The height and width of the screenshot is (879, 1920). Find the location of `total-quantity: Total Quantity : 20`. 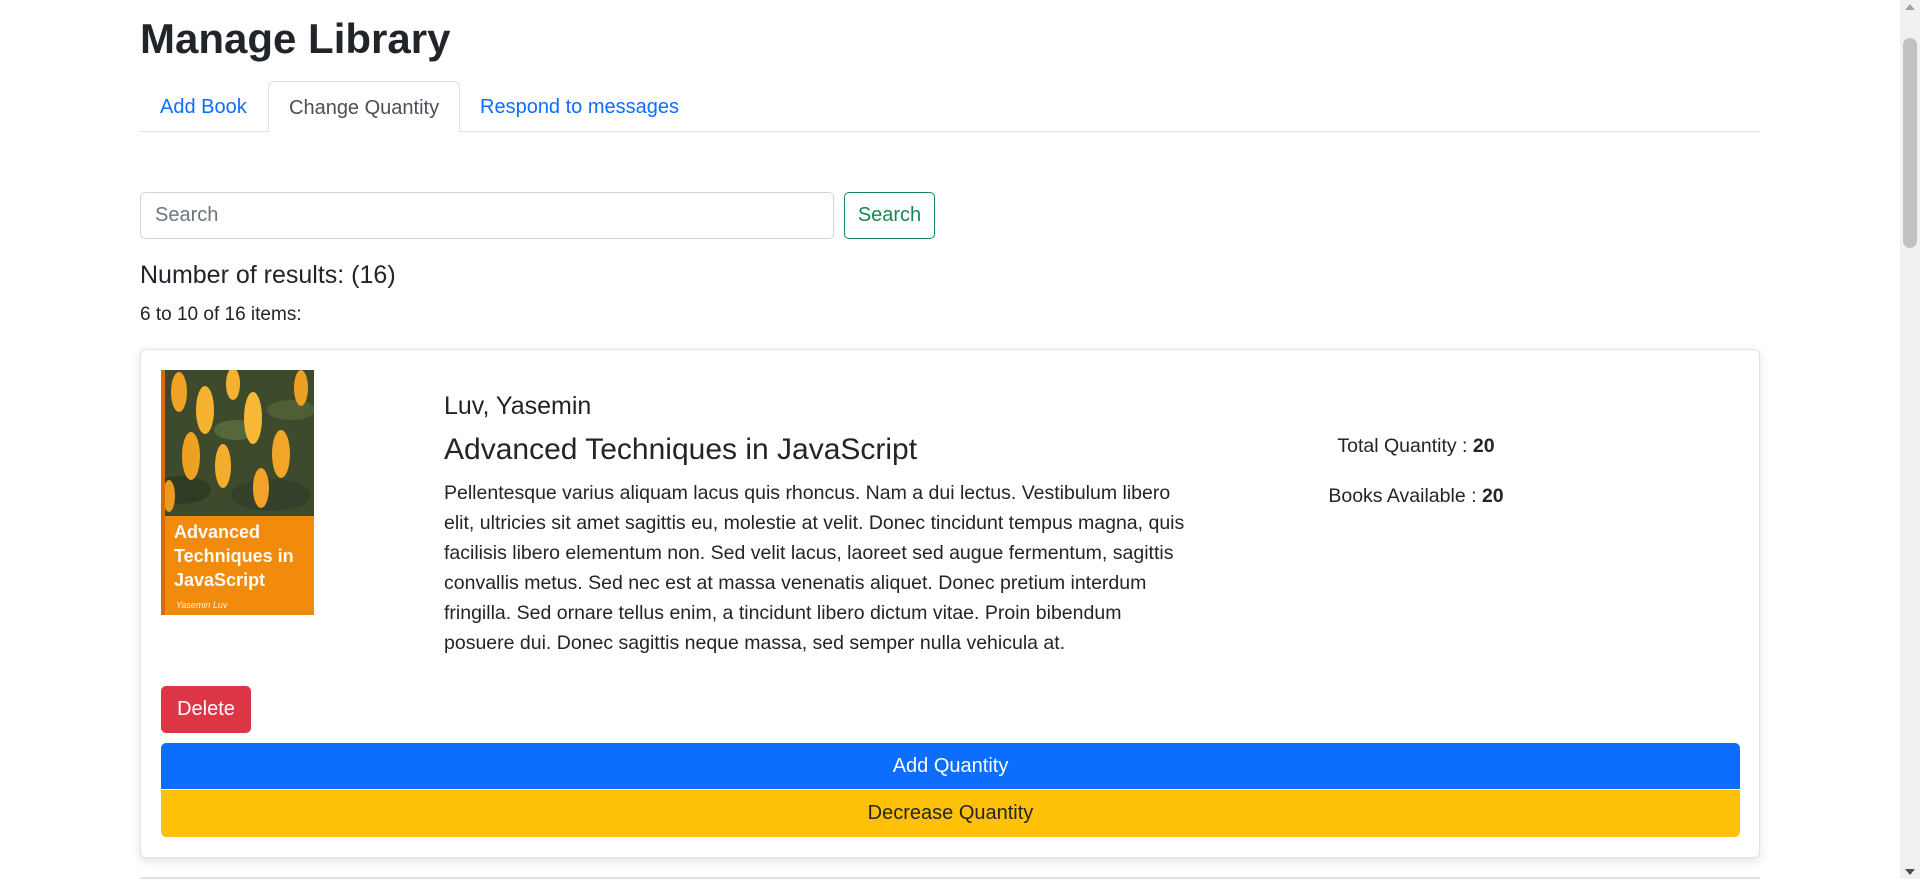

total-quantity: Total Quantity : 20 is located at coordinates (1416, 446).